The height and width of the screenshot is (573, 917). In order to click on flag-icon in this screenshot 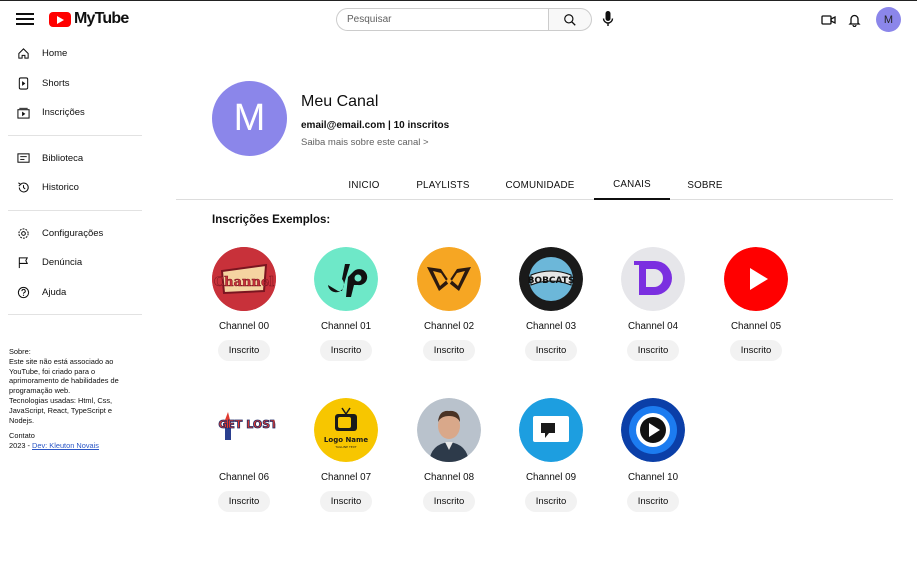, I will do `click(23, 263)`.